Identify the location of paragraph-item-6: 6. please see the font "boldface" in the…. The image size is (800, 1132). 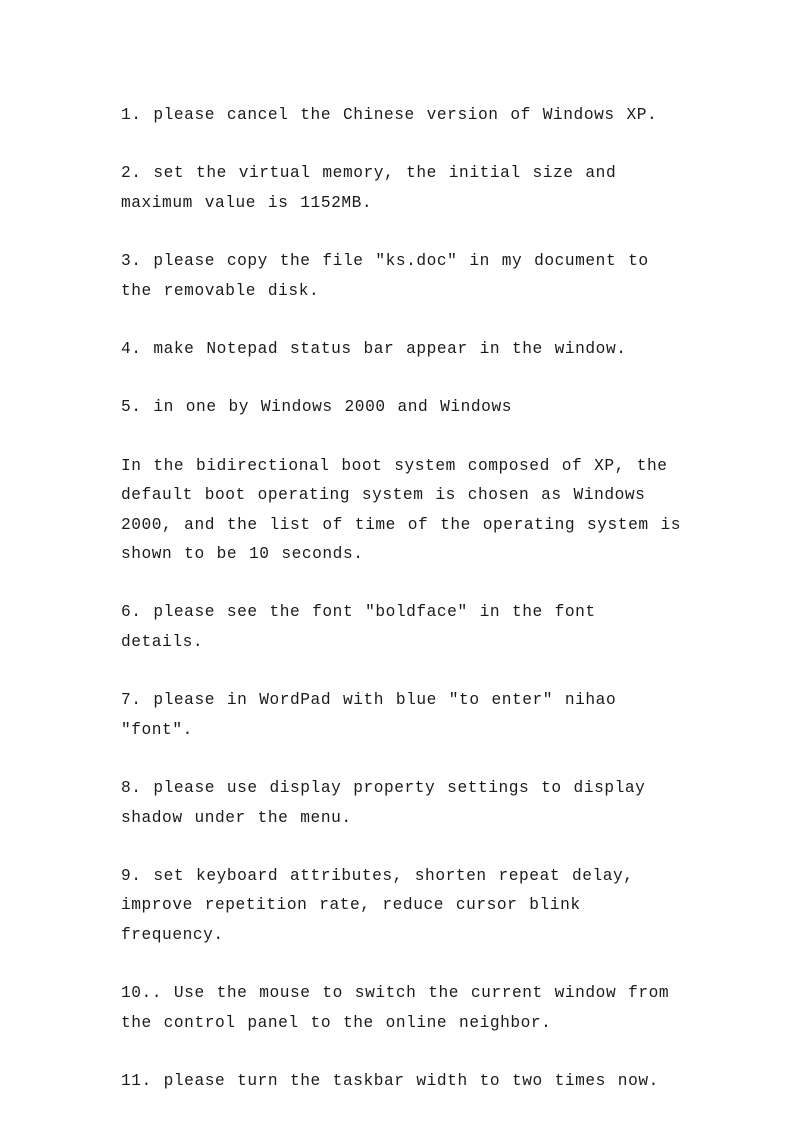
(358, 627).